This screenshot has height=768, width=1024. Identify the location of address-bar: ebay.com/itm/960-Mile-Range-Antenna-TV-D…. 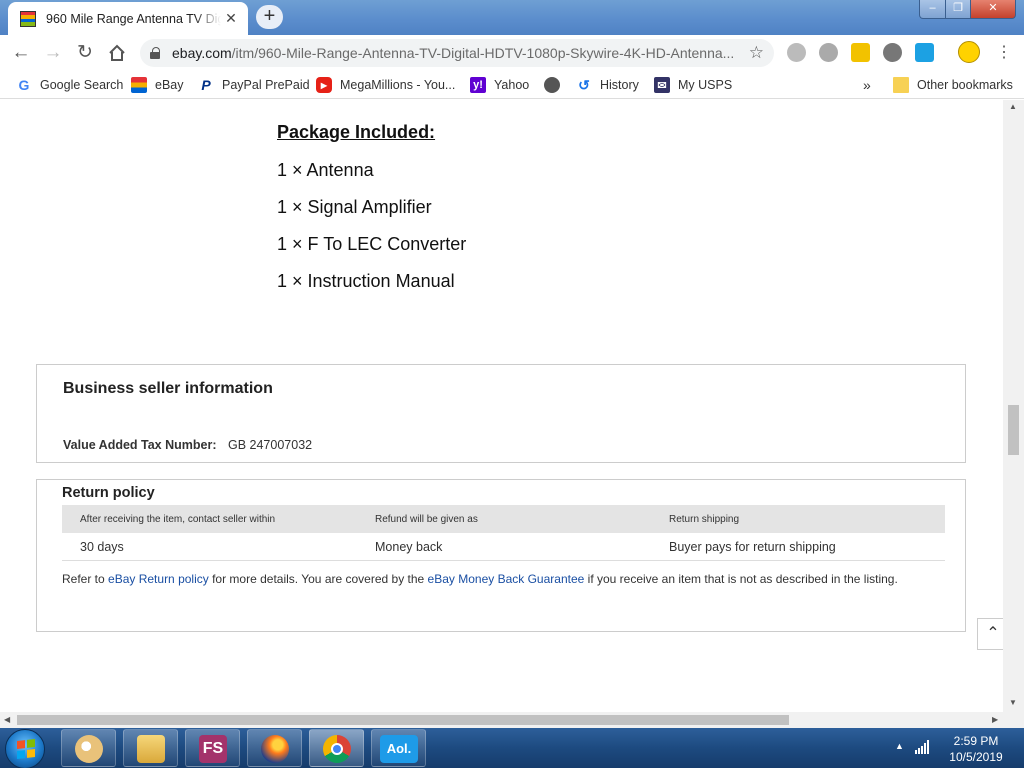
(457, 53).